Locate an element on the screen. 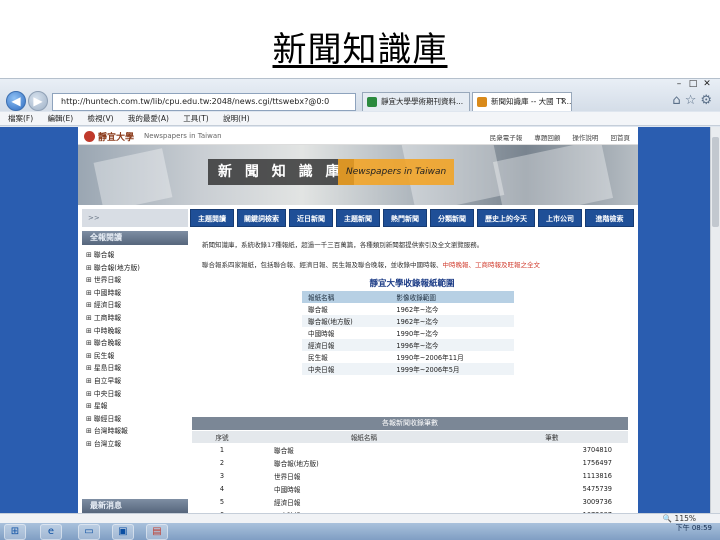  cell: 4 is located at coordinates (222, 488).